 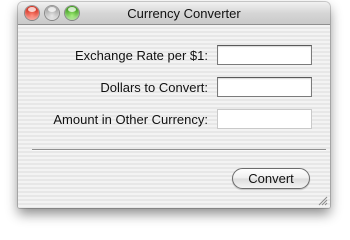 What do you see at coordinates (322, 200) in the screenshot?
I see `resize-grip-icon` at bounding box center [322, 200].